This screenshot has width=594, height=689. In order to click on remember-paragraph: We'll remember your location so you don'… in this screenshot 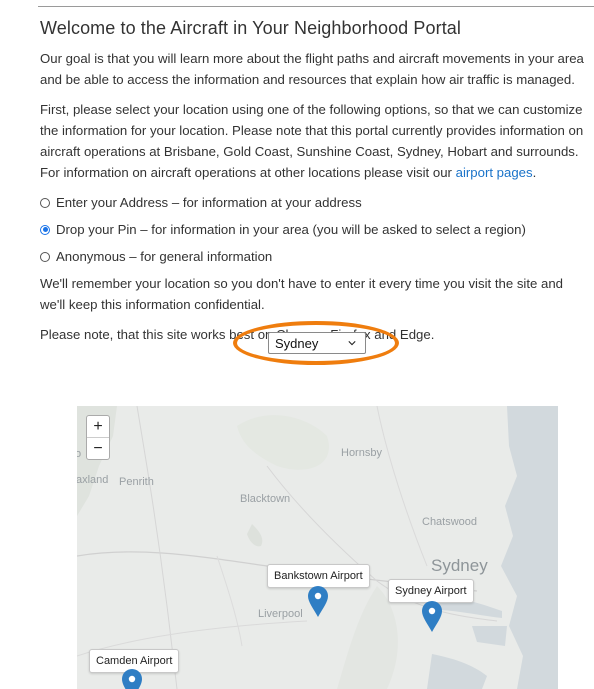, I will do `click(302, 294)`.